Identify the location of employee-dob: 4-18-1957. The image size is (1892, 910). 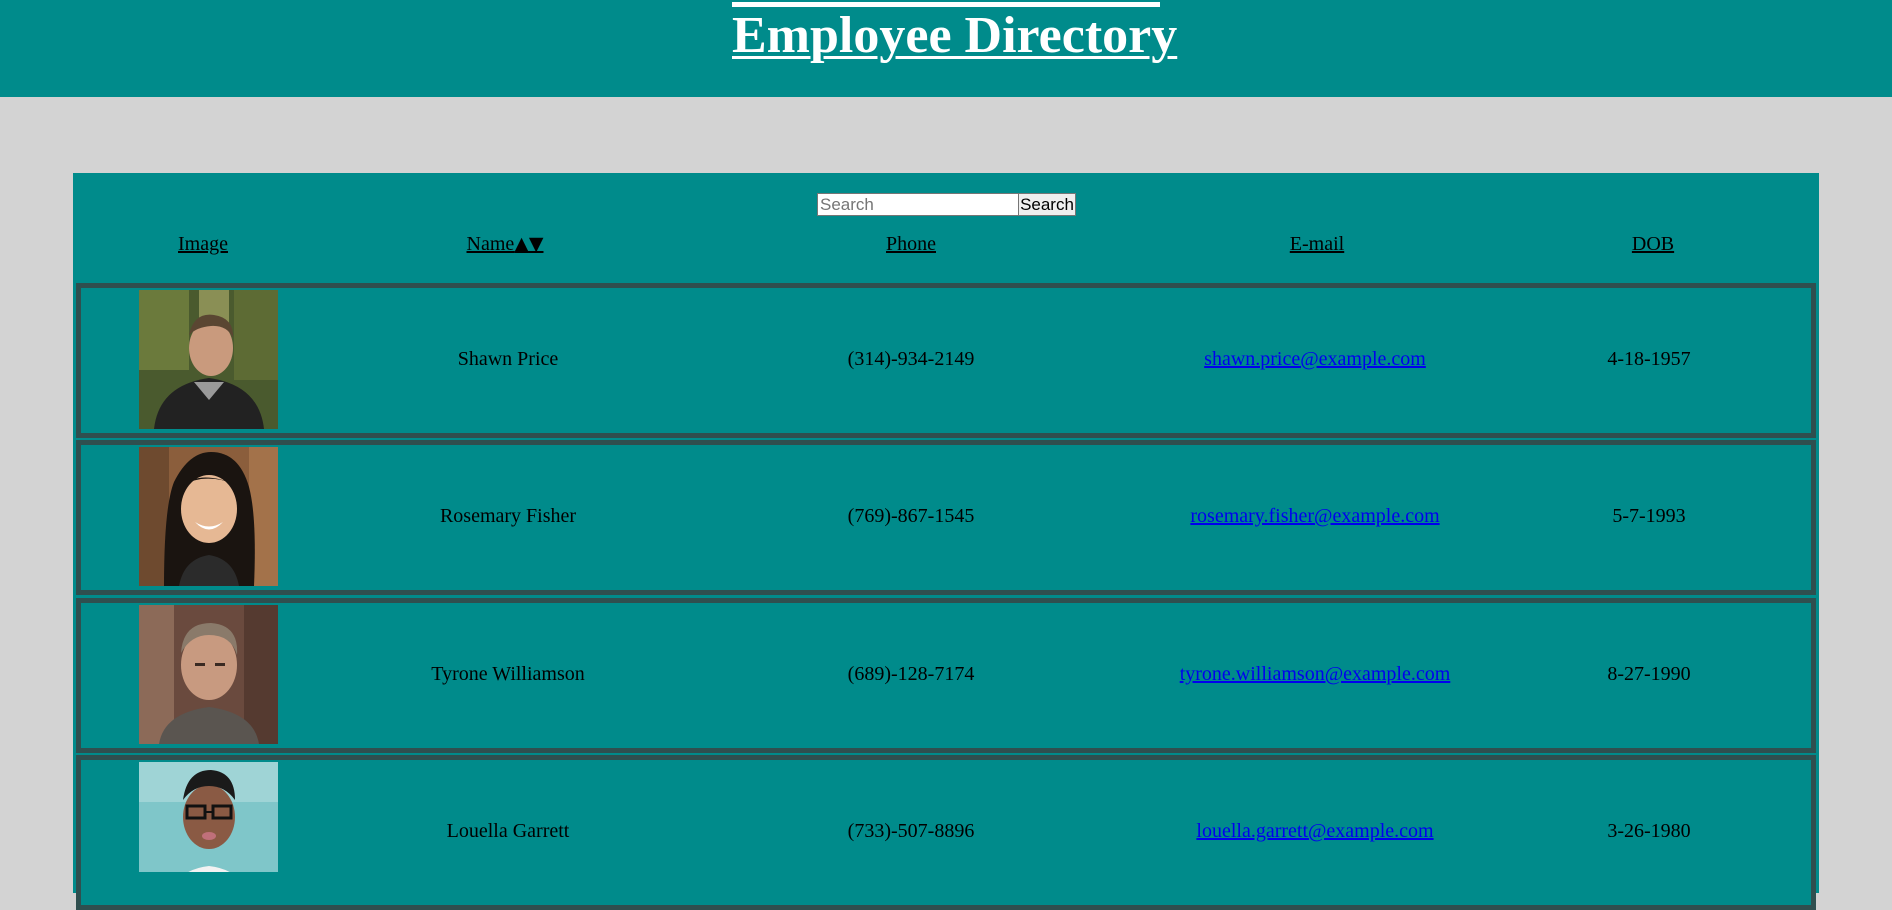
(1649, 359).